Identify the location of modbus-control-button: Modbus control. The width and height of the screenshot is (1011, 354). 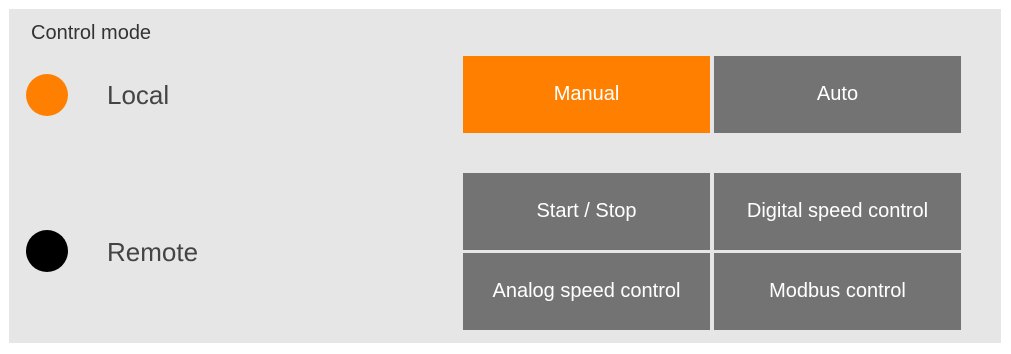
(837, 291).